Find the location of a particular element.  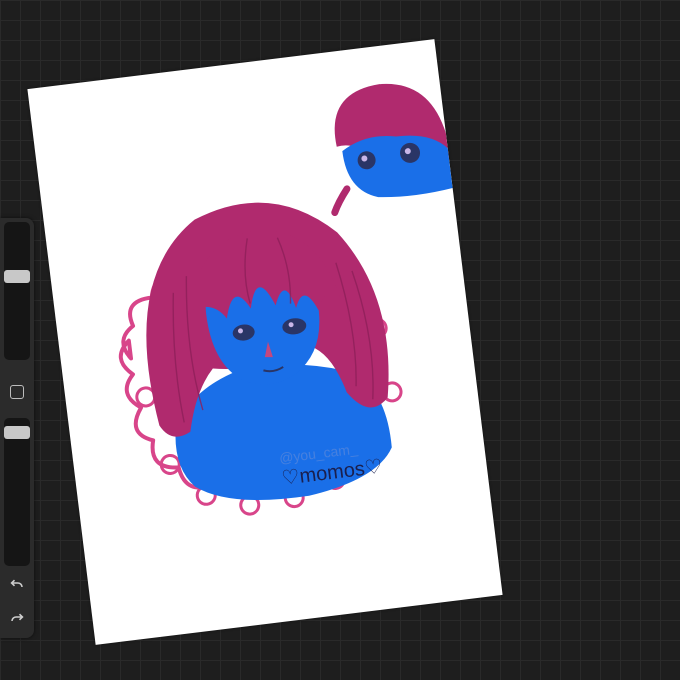

brush-opacity-slider is located at coordinates (17, 492).